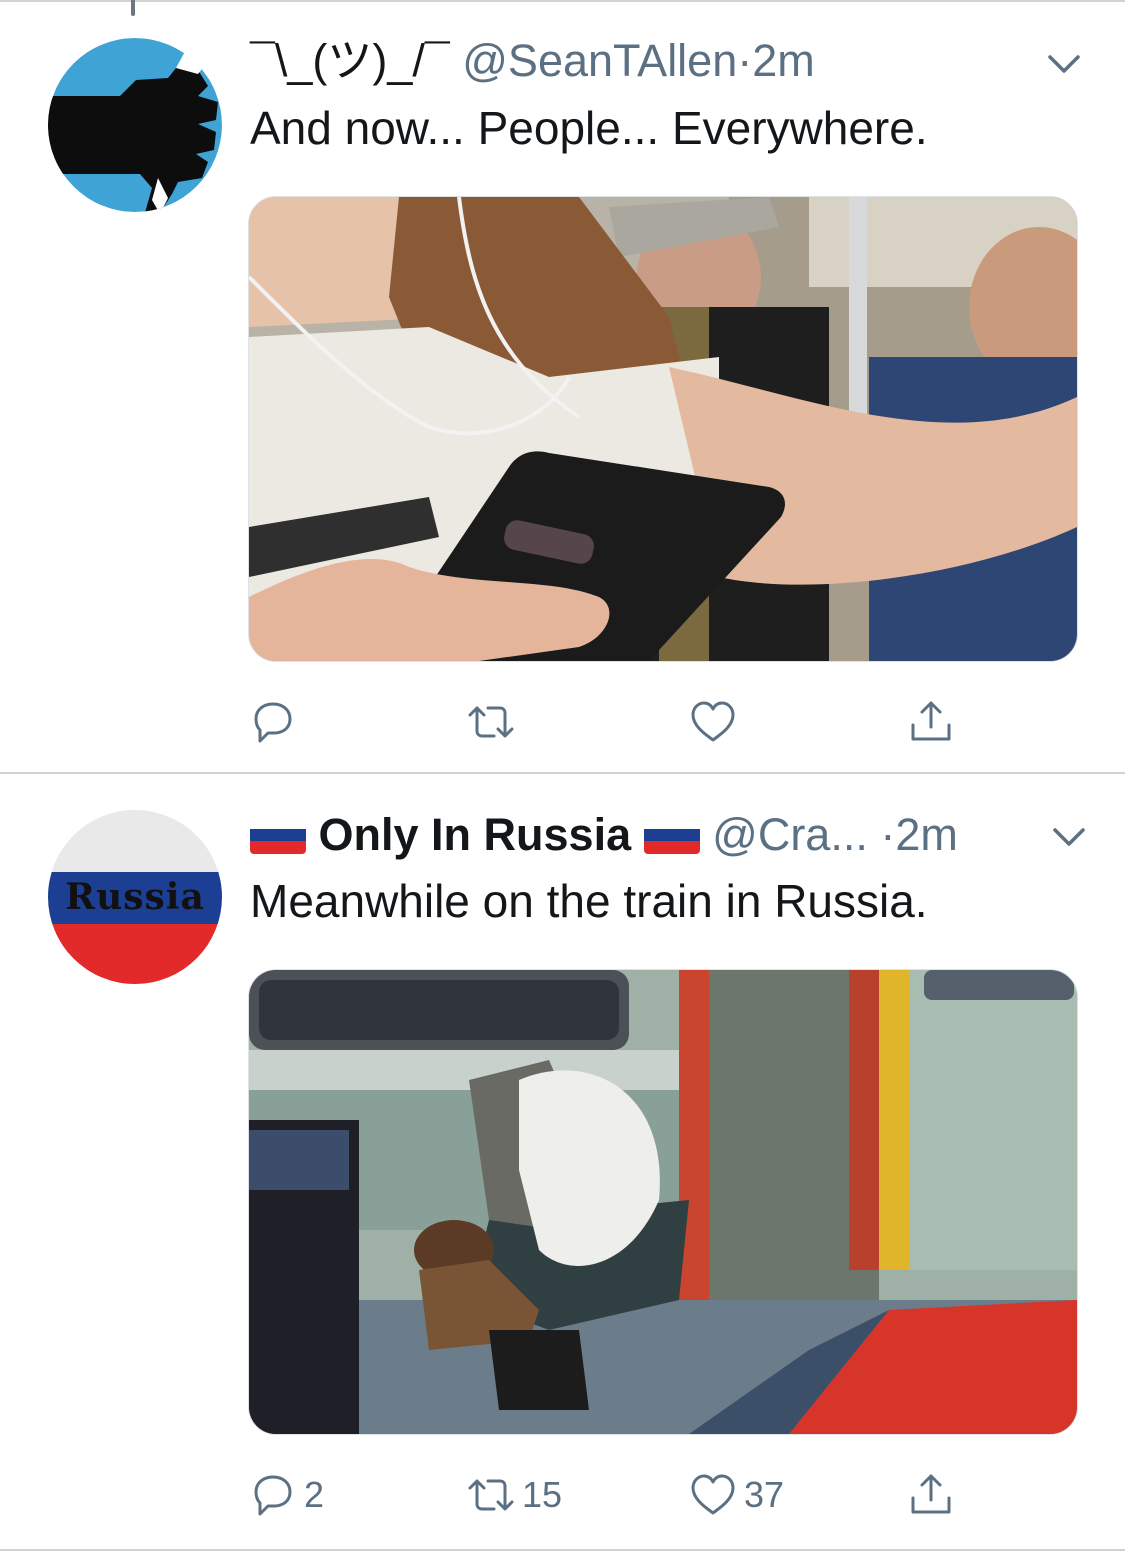 The height and width of the screenshot is (1551, 1125). What do you see at coordinates (736, 1495) in the screenshot?
I see `like-button: 37` at bounding box center [736, 1495].